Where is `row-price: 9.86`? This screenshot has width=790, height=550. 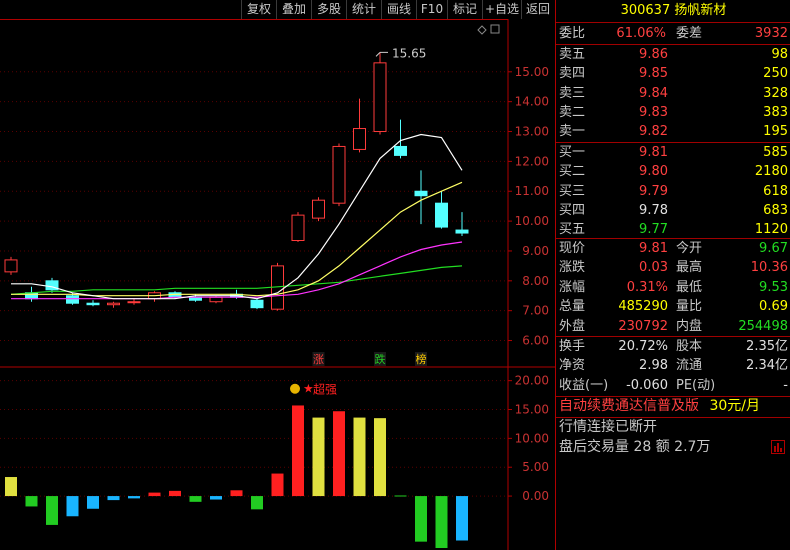
row-price: 9.86 is located at coordinates (653, 54).